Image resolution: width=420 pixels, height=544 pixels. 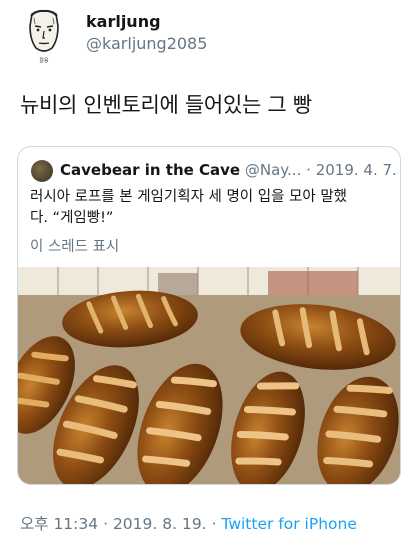 What do you see at coordinates (160, 524) in the screenshot?
I see `tweet-date: 2019. 8. 19.` at bounding box center [160, 524].